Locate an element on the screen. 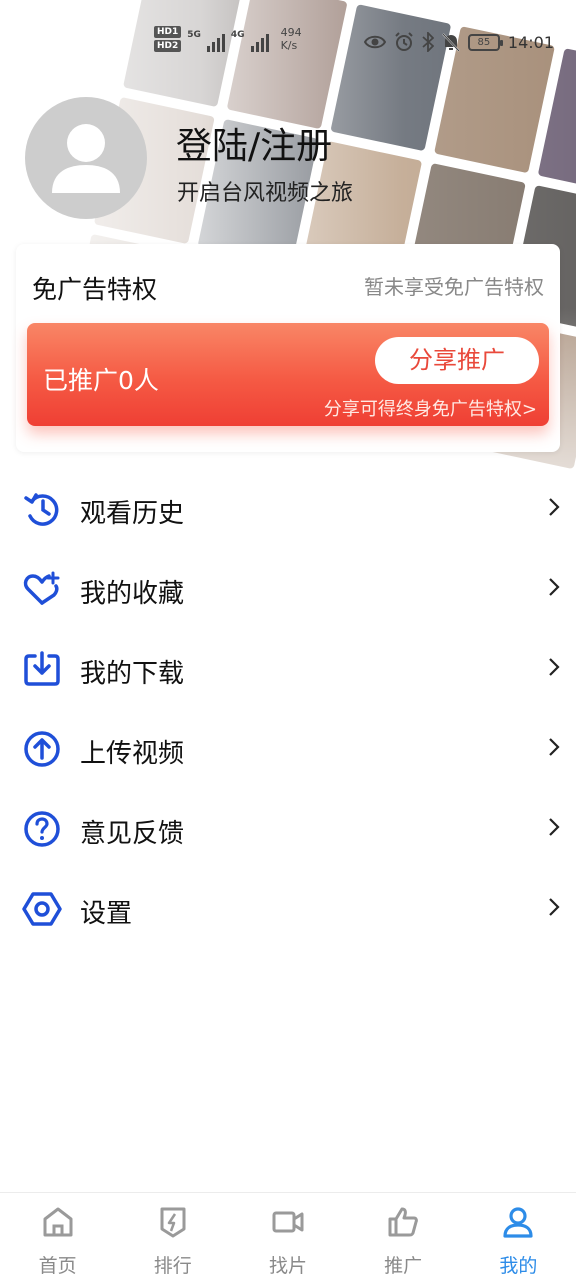  menu-label: 我的下载 is located at coordinates (132, 674).